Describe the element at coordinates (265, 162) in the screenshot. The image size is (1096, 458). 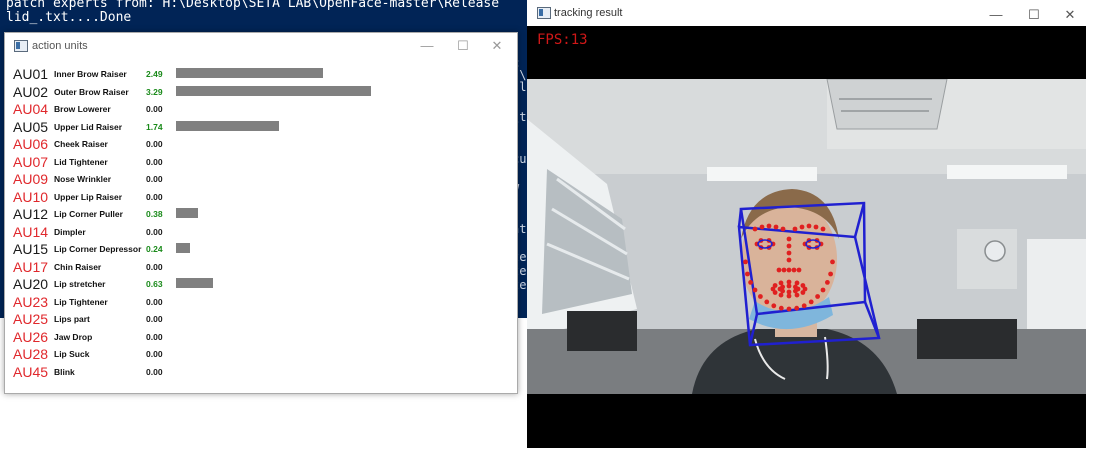
I see `action-unit-row: AU07 Lid Tightener 0.00` at that location.